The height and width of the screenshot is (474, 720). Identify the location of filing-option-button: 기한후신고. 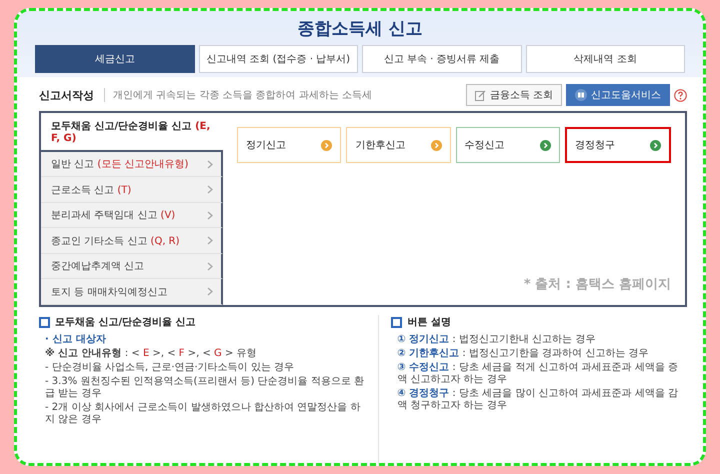
(398, 145).